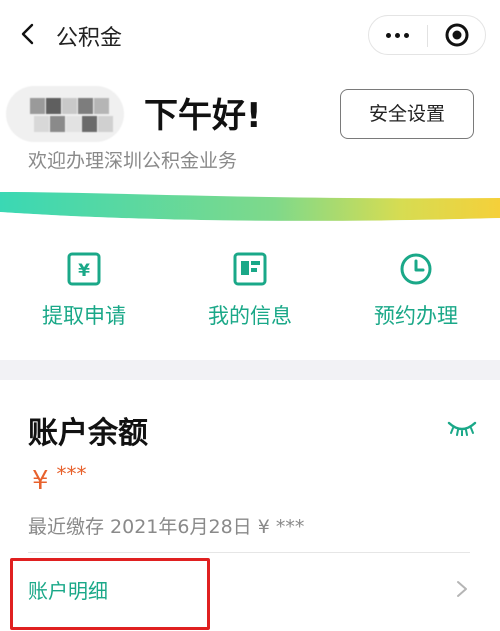  I want to click on info-card-icon, so click(250, 269).